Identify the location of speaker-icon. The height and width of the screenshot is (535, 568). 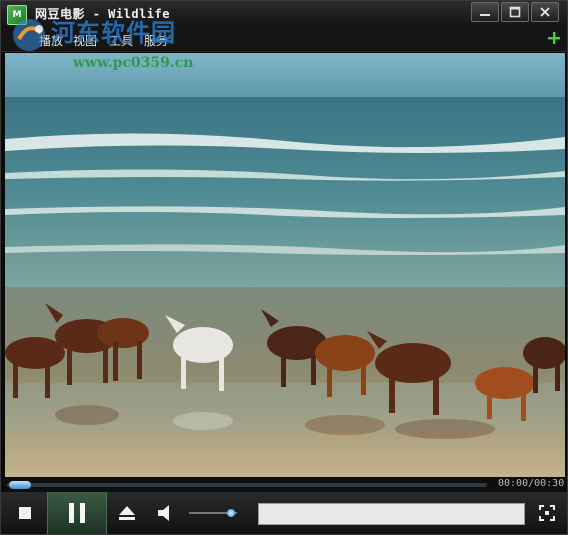
(163, 513).